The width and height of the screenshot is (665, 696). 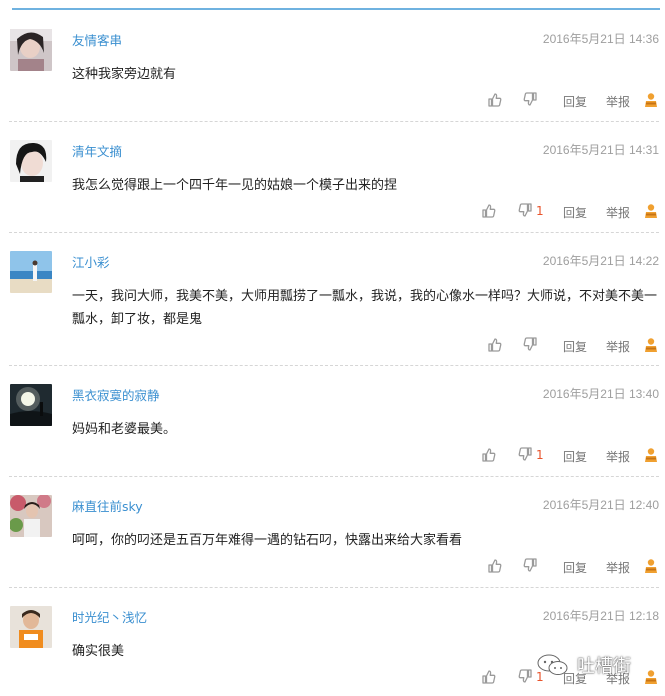 What do you see at coordinates (124, 74) in the screenshot?
I see `comment-text: 这种我家旁边就有` at bounding box center [124, 74].